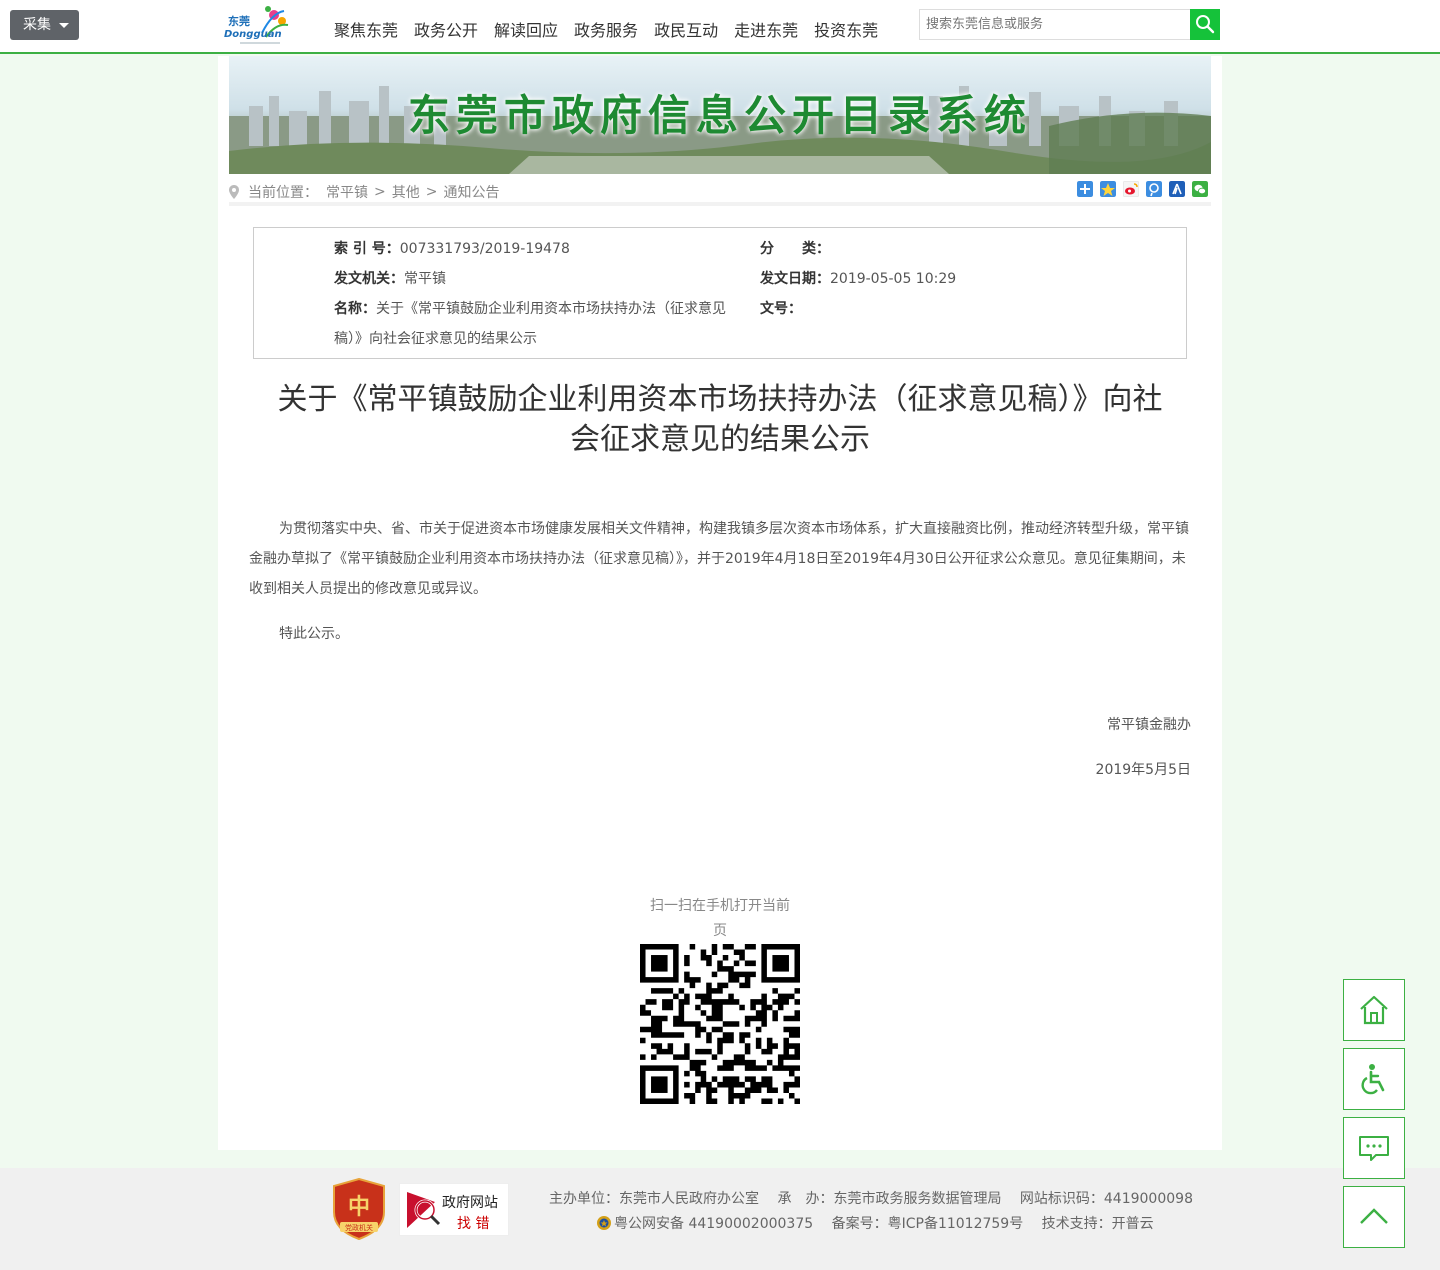  I want to click on breadcrumb-prefix: 当前位置：, so click(283, 193).